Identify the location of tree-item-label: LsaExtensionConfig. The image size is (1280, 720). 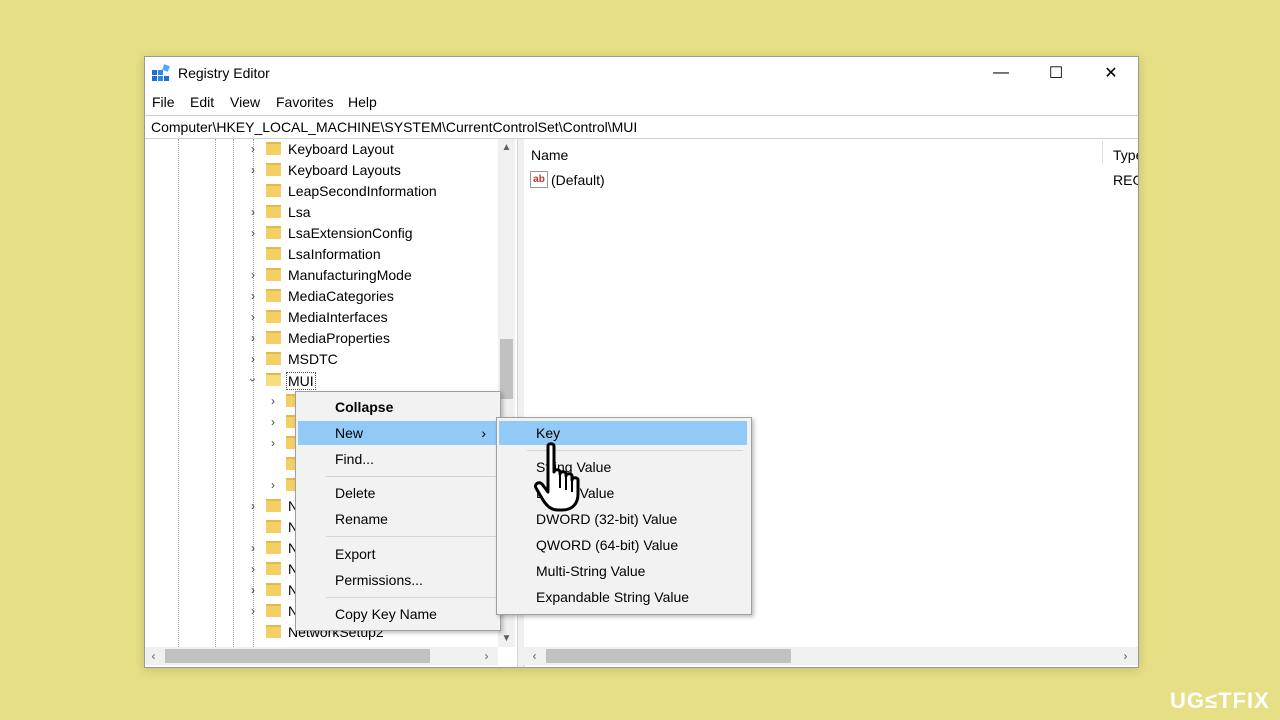
(350, 233).